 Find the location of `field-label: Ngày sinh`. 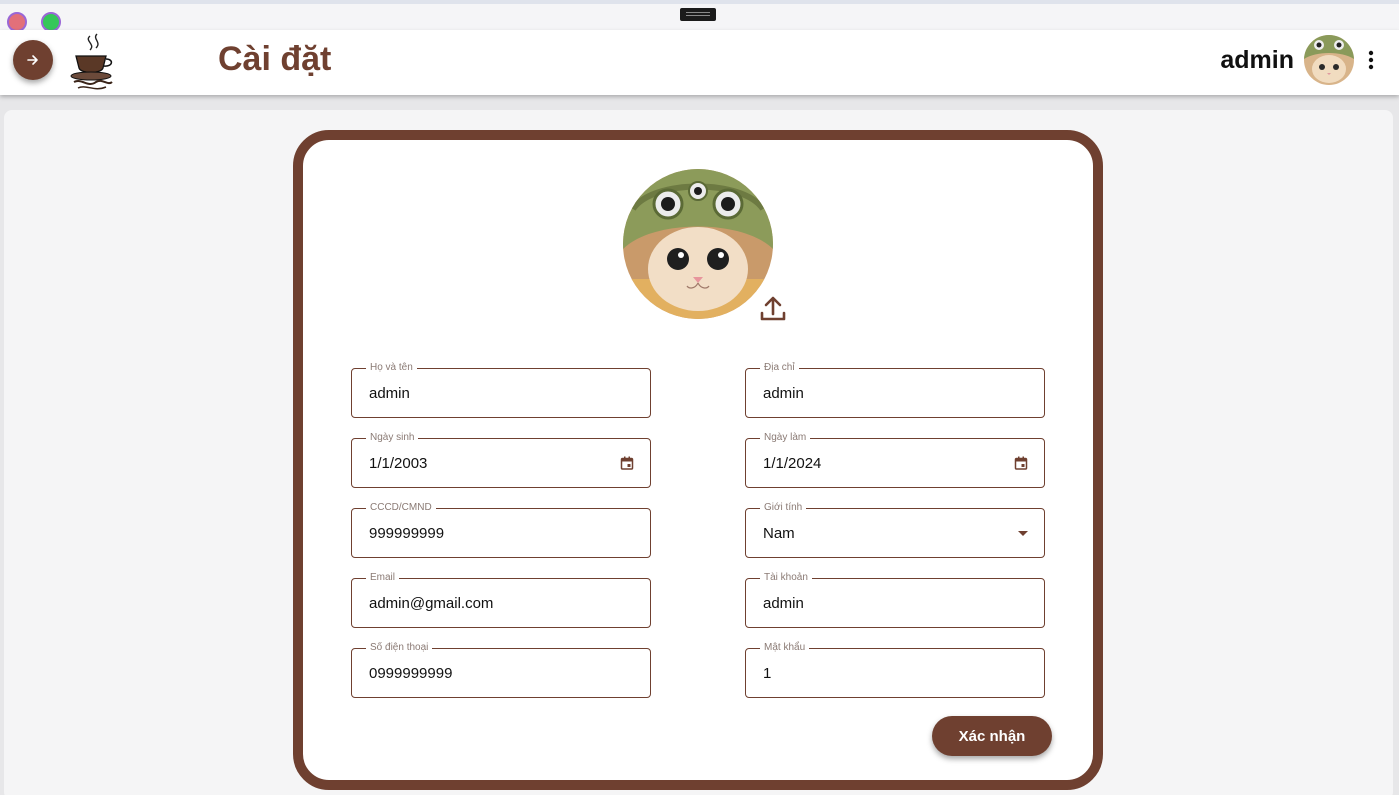

field-label: Ngày sinh is located at coordinates (392, 438).